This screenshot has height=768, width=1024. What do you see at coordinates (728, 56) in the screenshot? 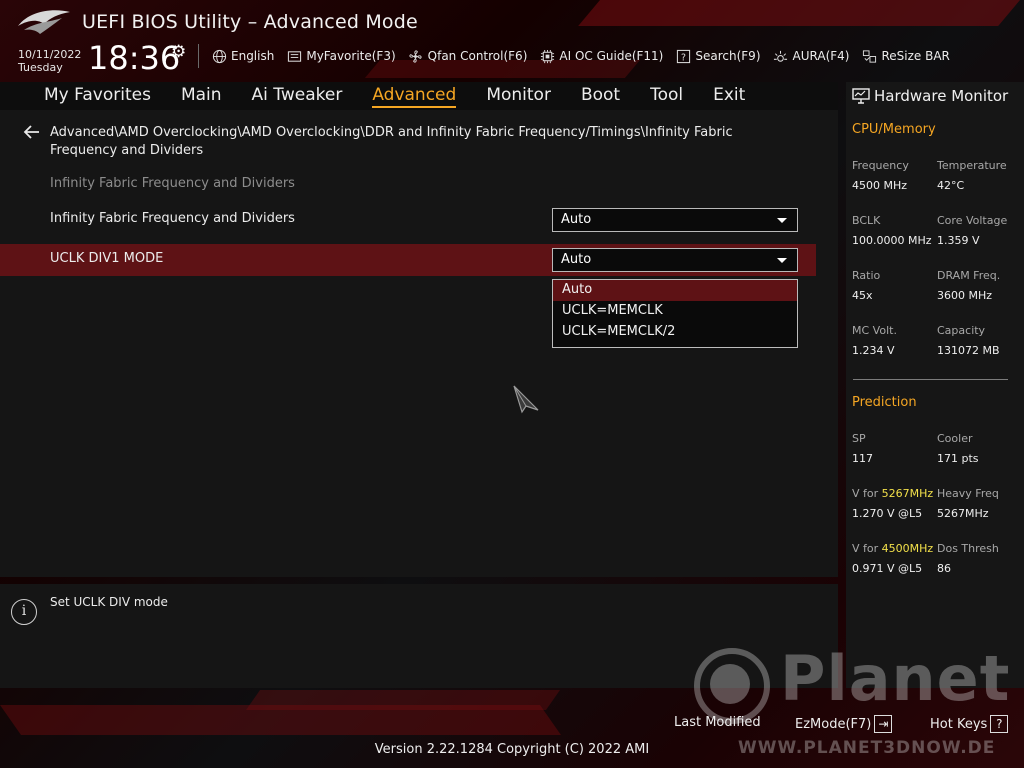
I see `search-label: Search(F9)` at bounding box center [728, 56].